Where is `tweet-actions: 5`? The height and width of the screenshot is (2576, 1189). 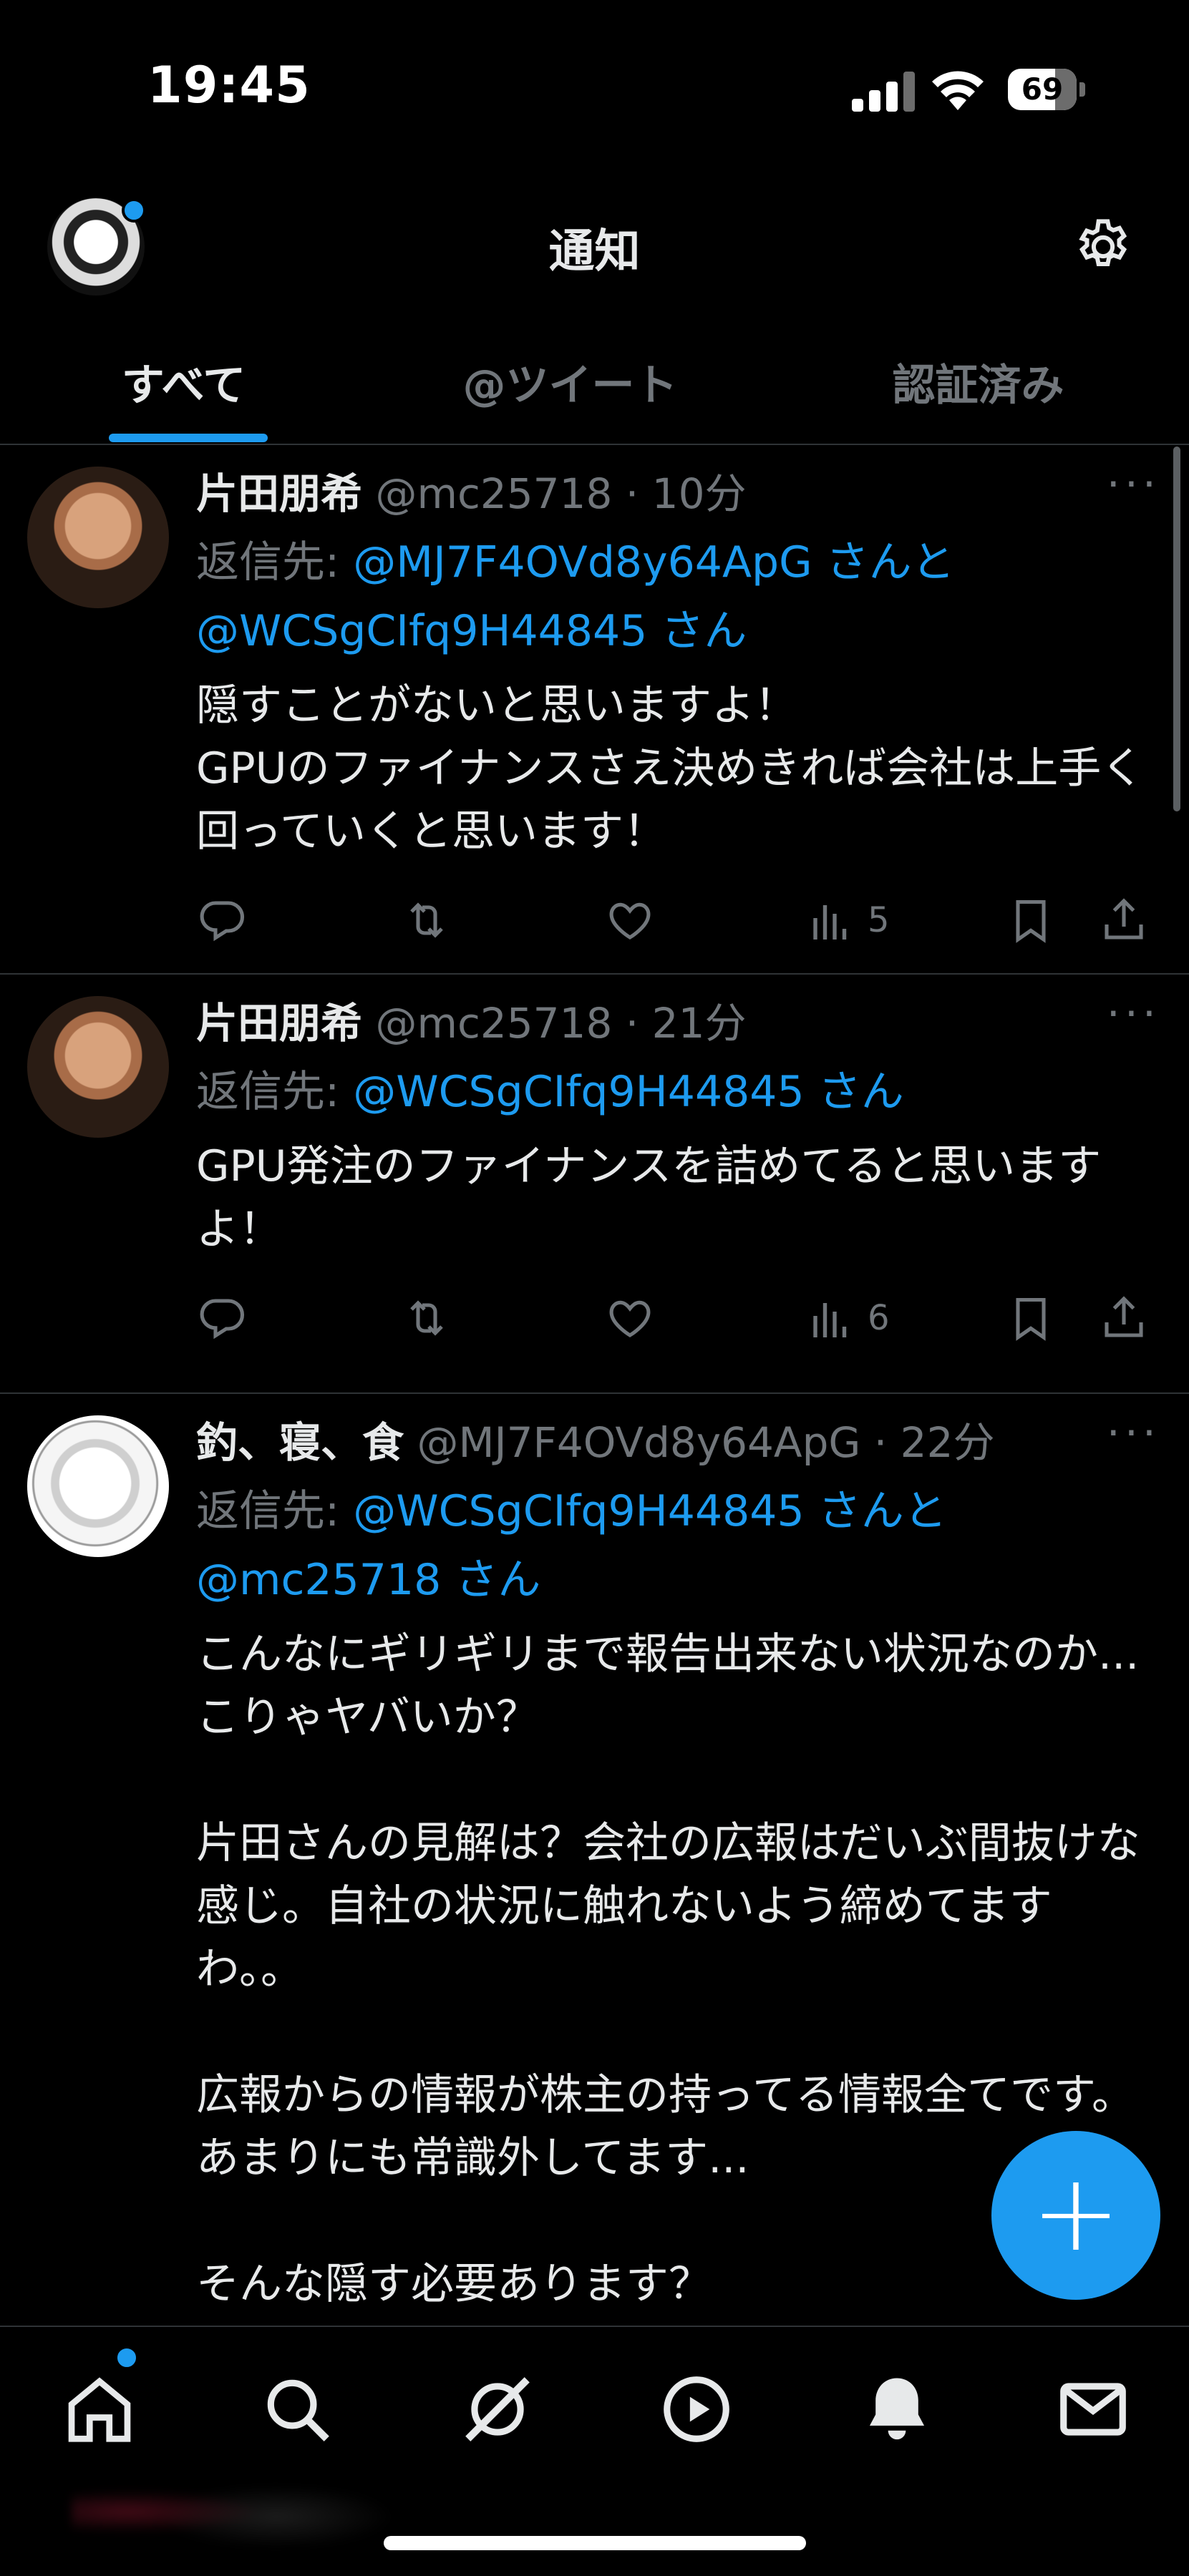 tweet-actions: 5 is located at coordinates (674, 923).